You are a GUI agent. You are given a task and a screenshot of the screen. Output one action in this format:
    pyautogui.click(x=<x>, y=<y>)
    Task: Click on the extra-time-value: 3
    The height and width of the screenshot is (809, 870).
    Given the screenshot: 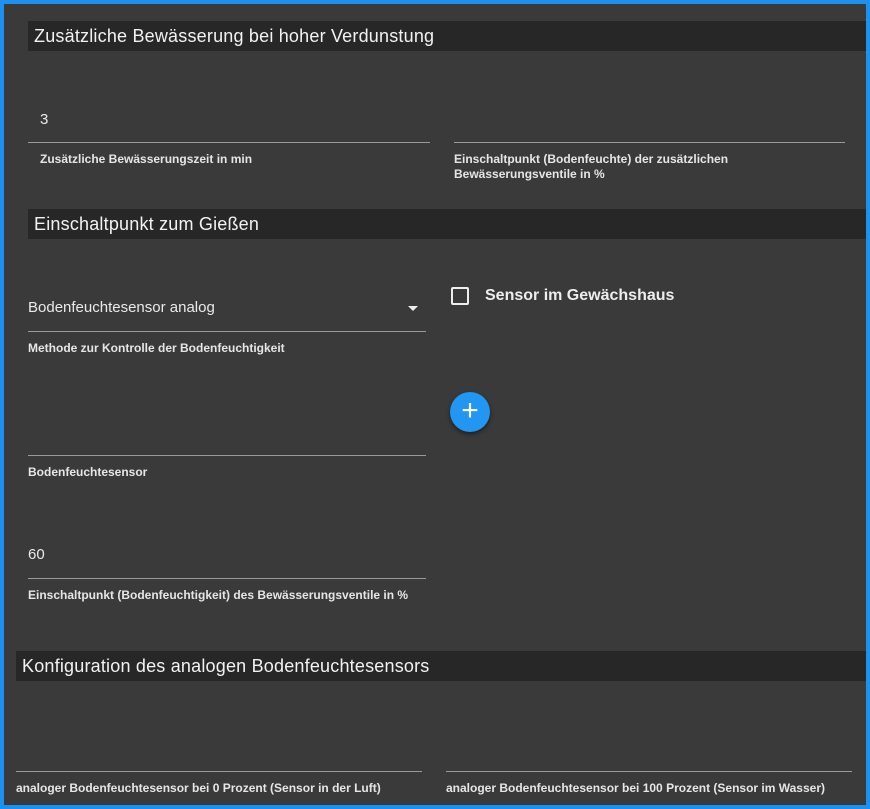 What is the action you would take?
    pyautogui.click(x=44, y=119)
    